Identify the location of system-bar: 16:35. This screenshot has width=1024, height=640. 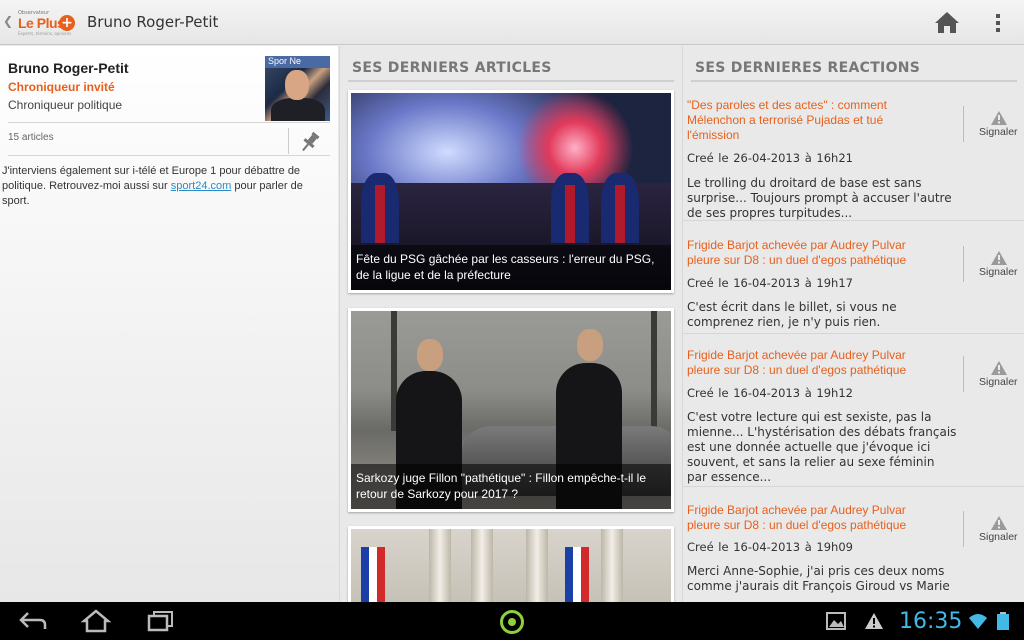
(512, 621).